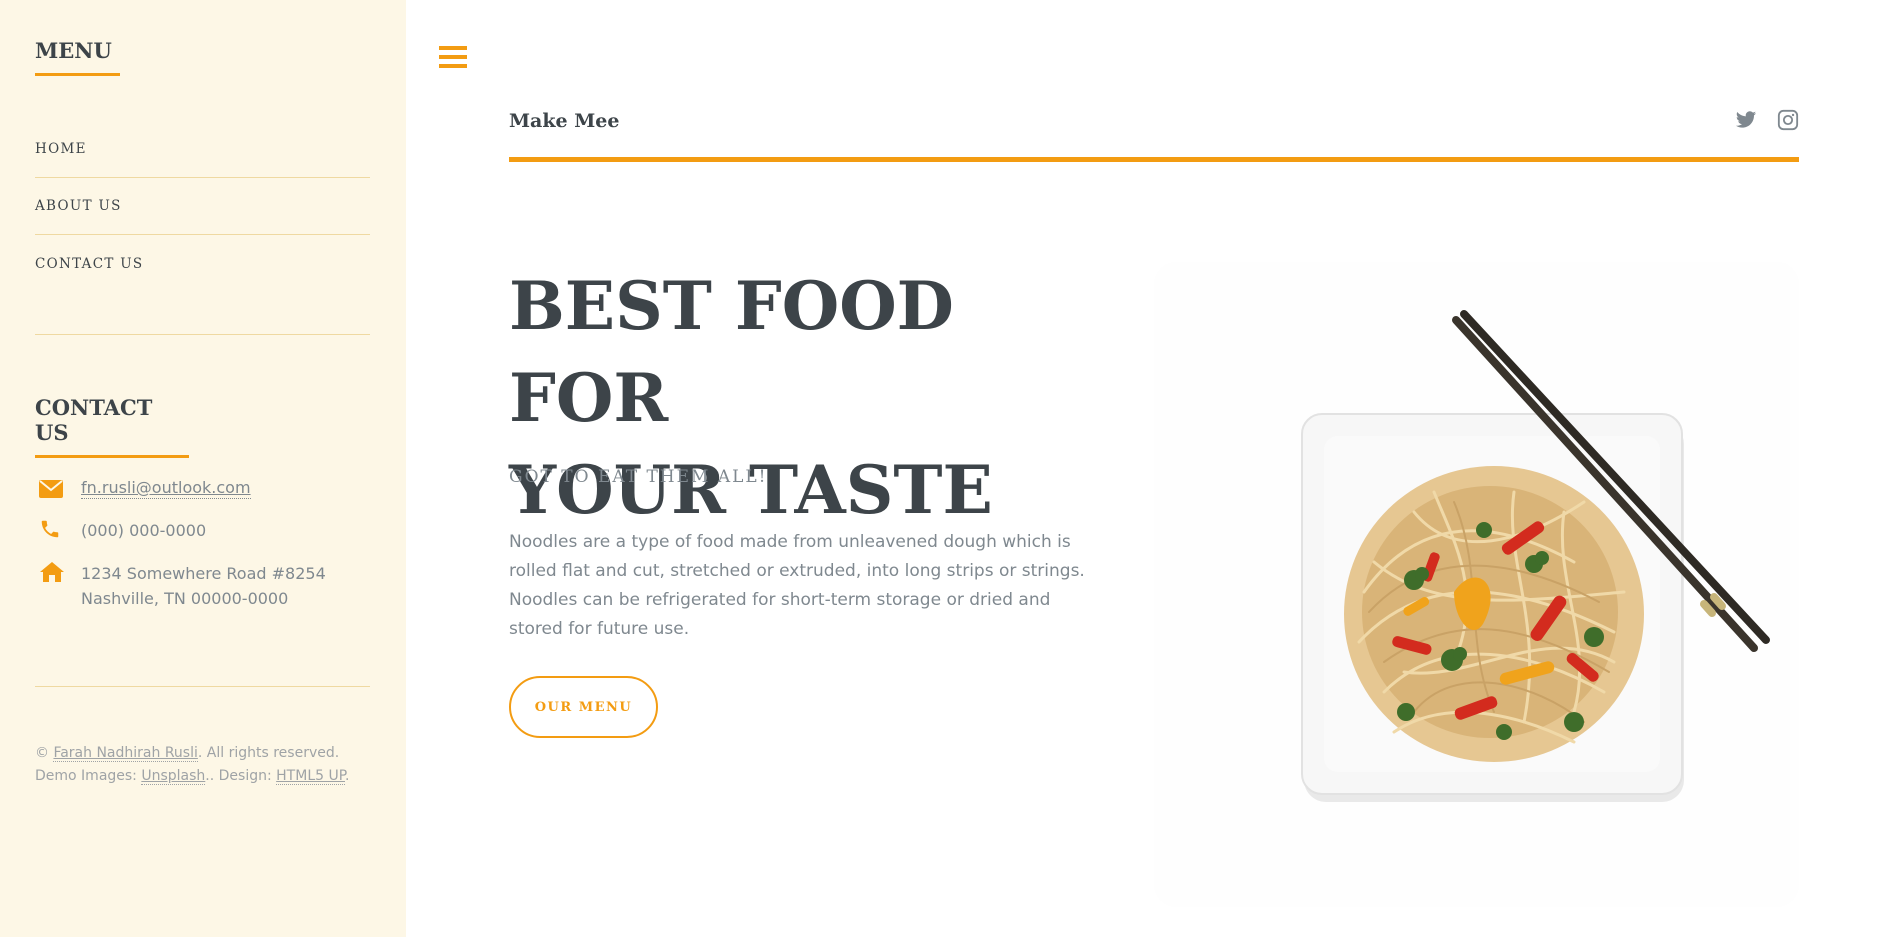 Image resolution: width=1904 pixels, height=937 pixels. Describe the element at coordinates (202, 686) in the screenshot. I see `sidebar-divider-bottom` at that location.